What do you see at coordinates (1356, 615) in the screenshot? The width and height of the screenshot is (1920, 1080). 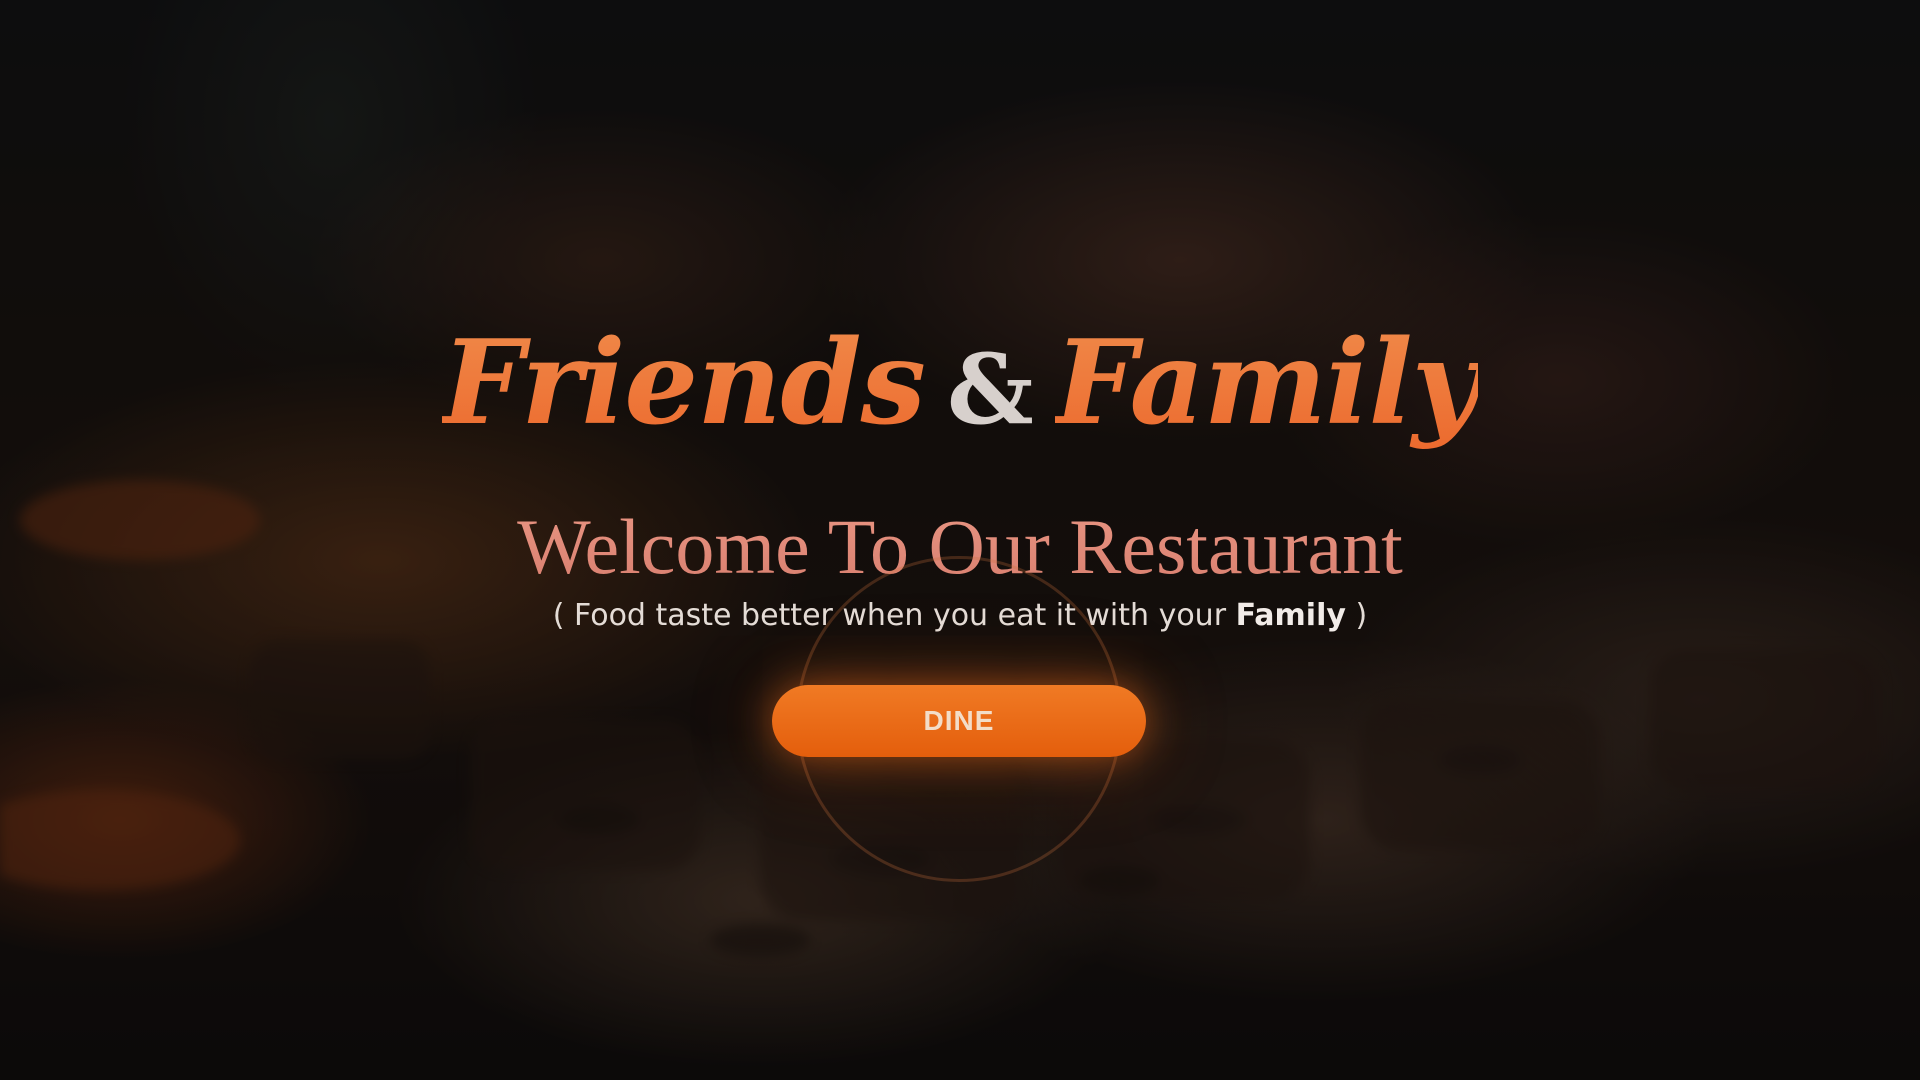 I see `tagline-close: )` at bounding box center [1356, 615].